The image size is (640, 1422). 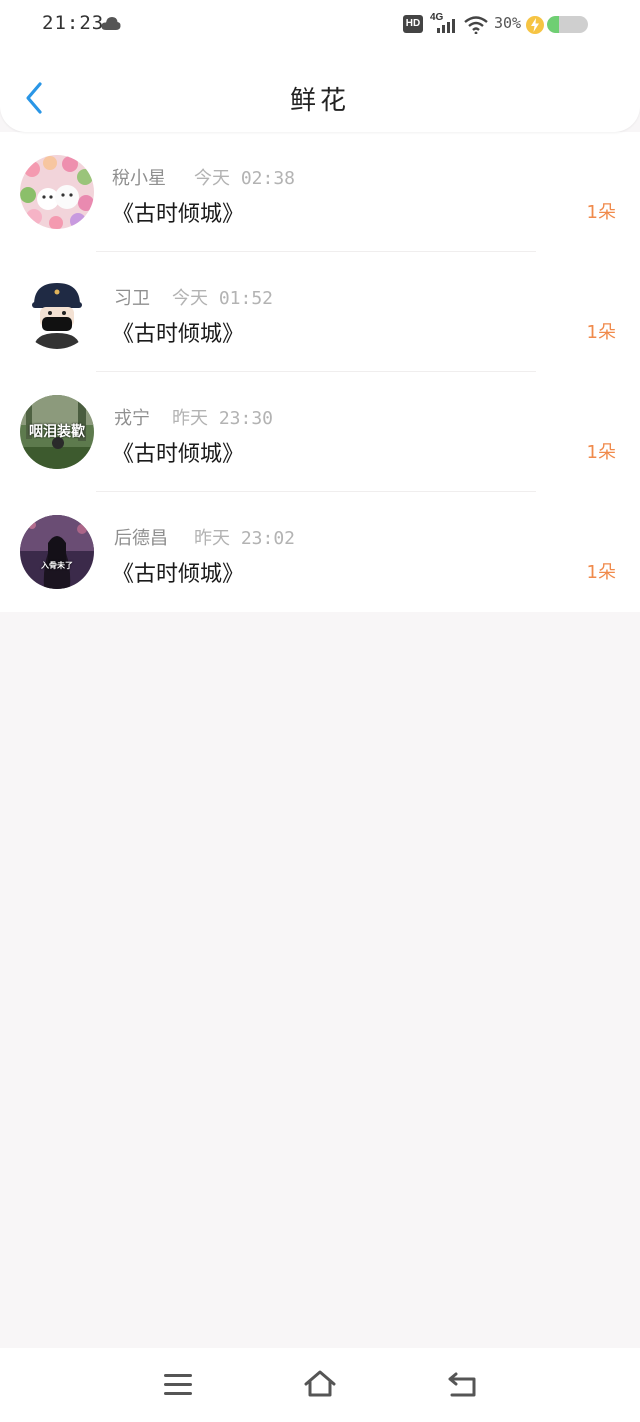 I want to click on sender-name: 后德昌, so click(x=141, y=538).